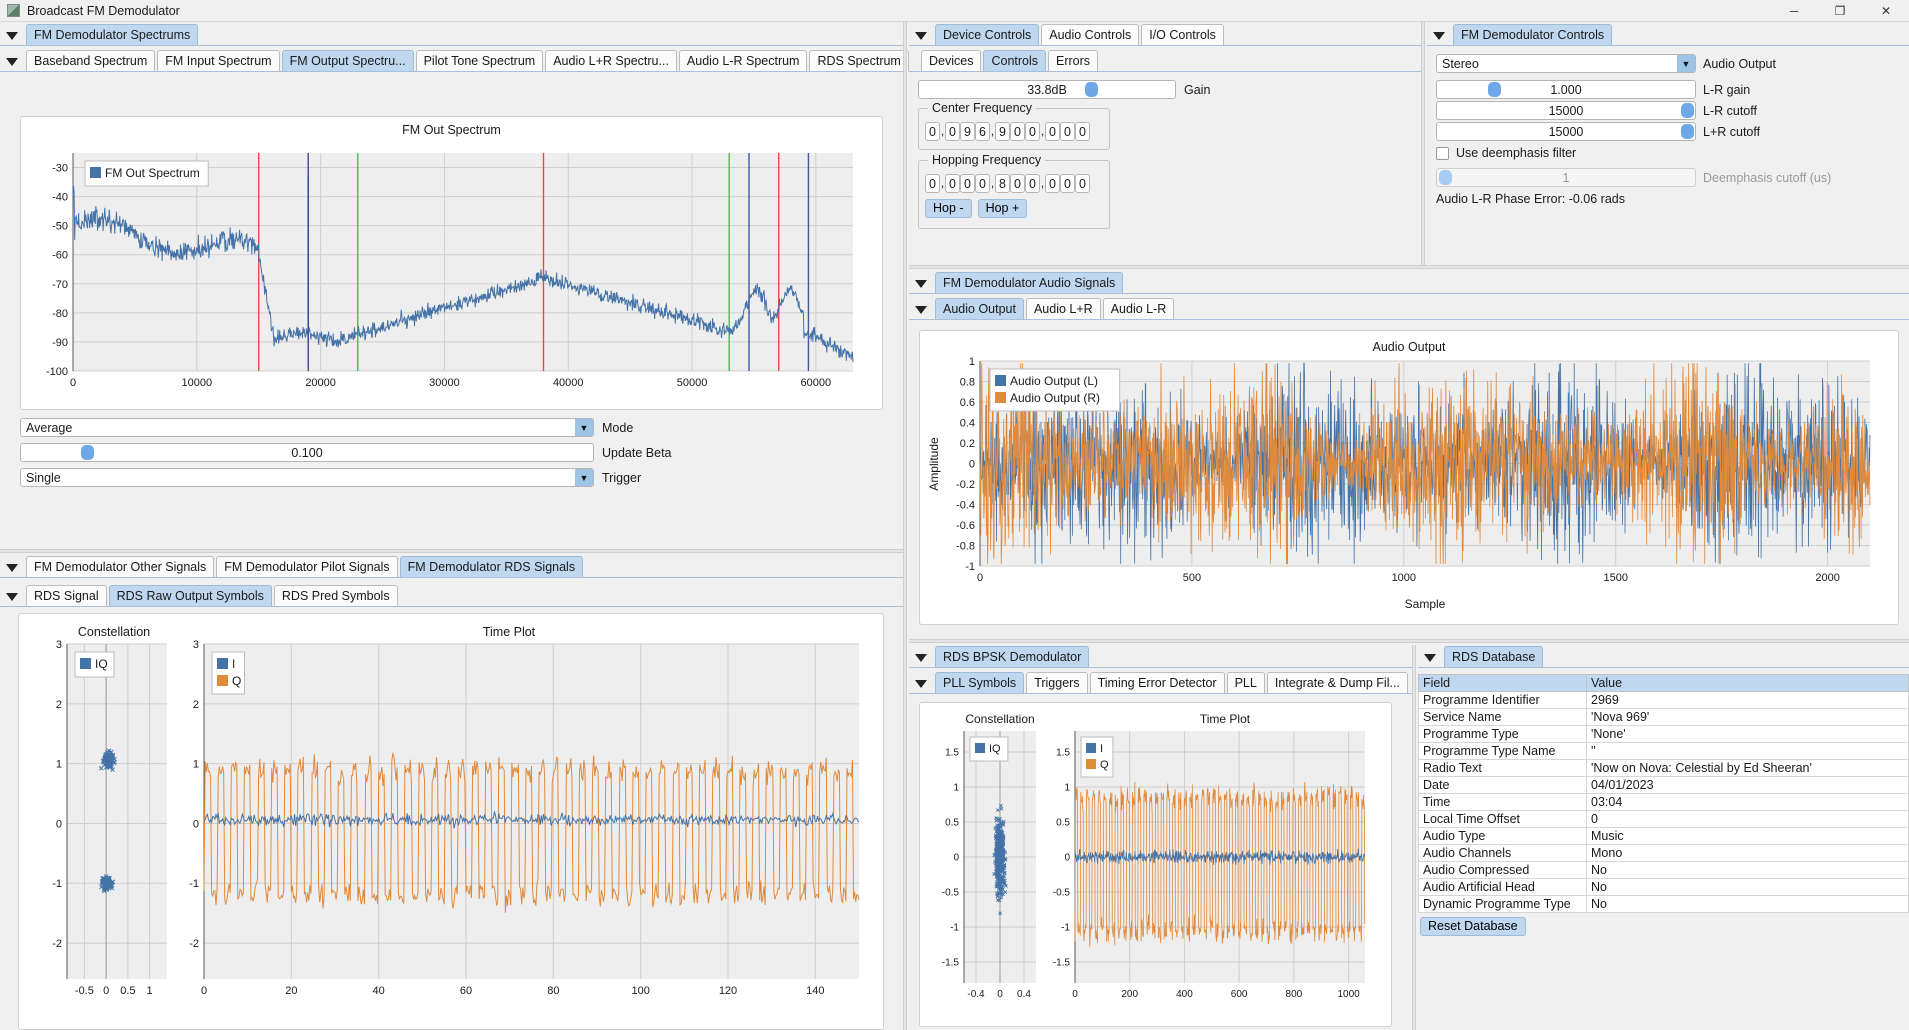 Image resolution: width=1909 pixels, height=1030 pixels. I want to click on tab-fm-demodulator-spectrums: FM Demodulator Spectrums, so click(112, 34).